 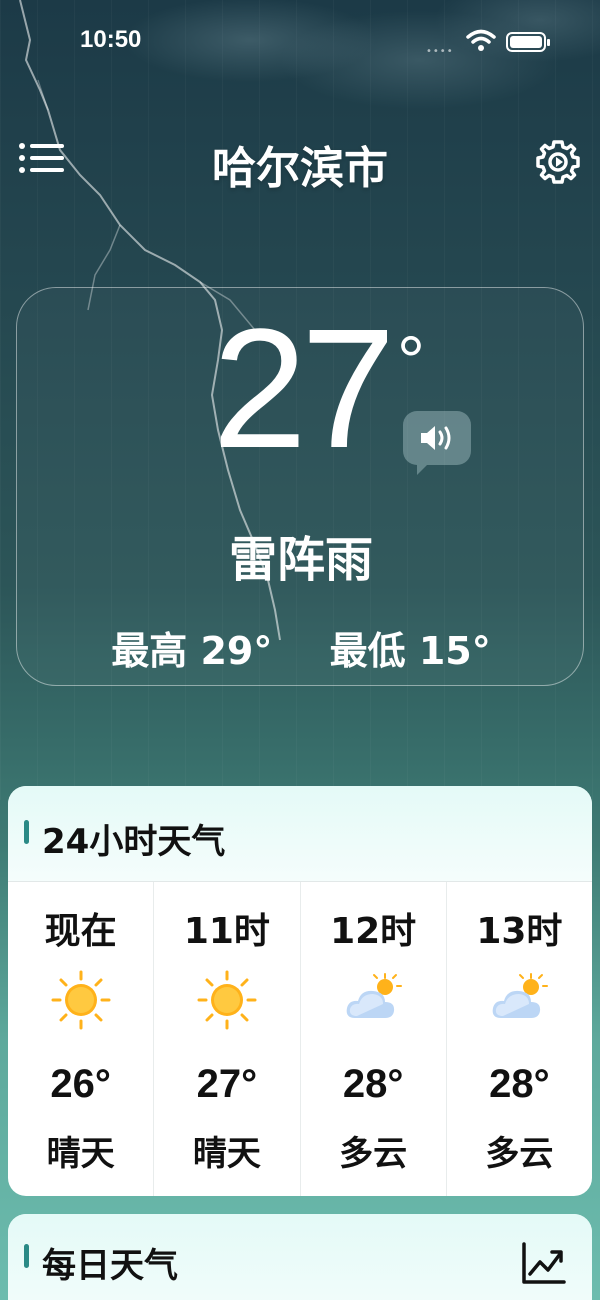 I want to click on daily-forecast-title: 每日天气, so click(x=110, y=1266).